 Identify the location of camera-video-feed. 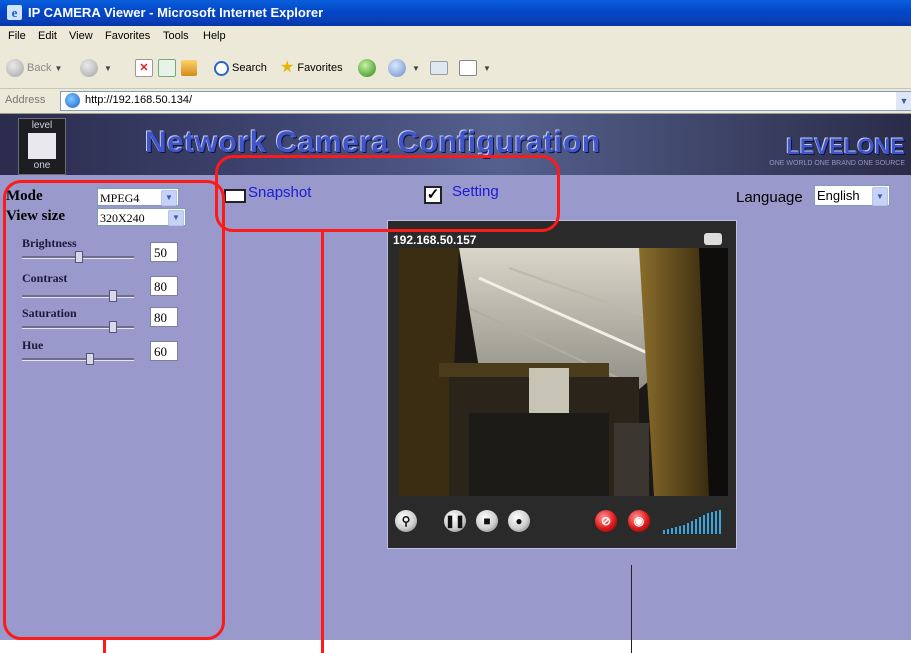
(563, 372).